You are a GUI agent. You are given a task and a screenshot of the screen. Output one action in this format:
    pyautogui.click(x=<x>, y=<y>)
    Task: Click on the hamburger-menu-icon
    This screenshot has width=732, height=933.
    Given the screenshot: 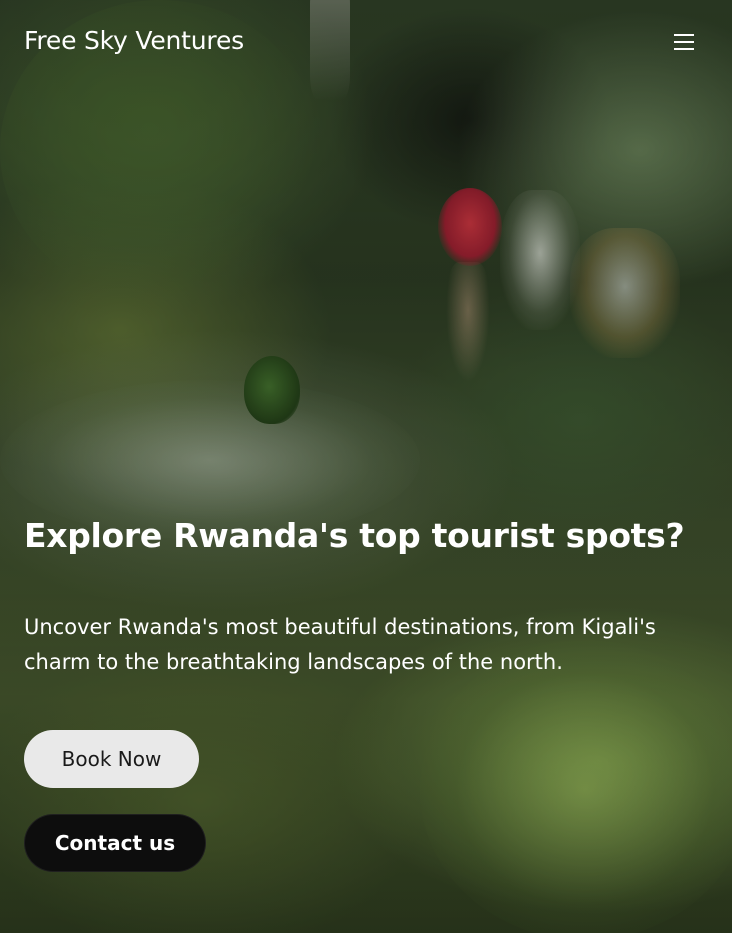 What is the action you would take?
    pyautogui.click(x=684, y=42)
    